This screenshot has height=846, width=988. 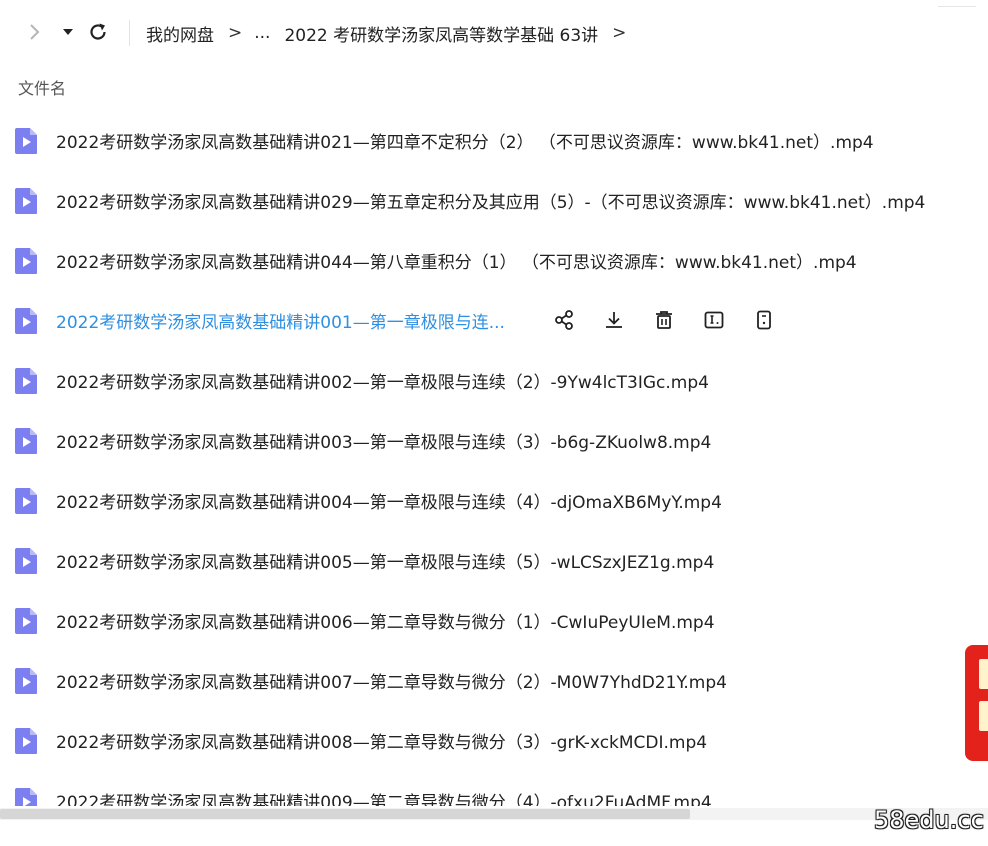 What do you see at coordinates (957, 3) in the screenshot?
I see `window-edge` at bounding box center [957, 3].